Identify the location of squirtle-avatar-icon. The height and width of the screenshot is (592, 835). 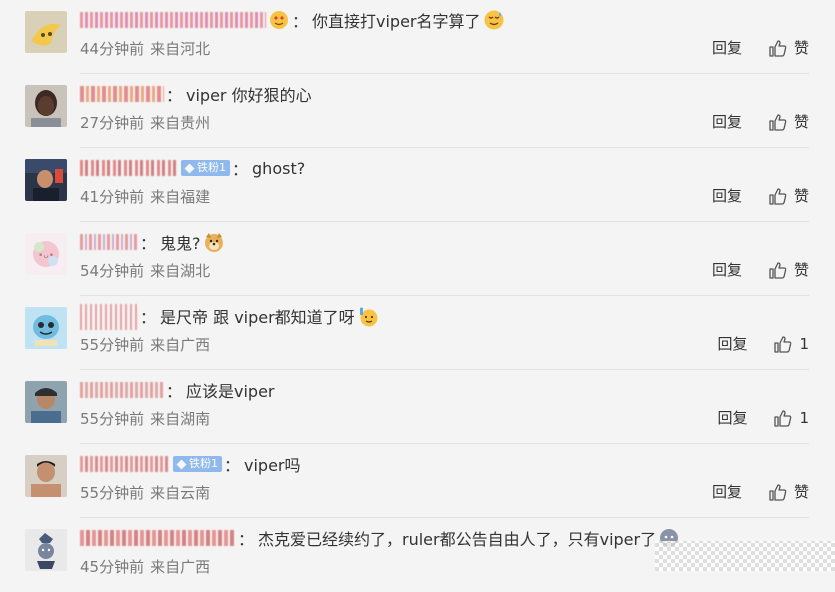
(46, 328).